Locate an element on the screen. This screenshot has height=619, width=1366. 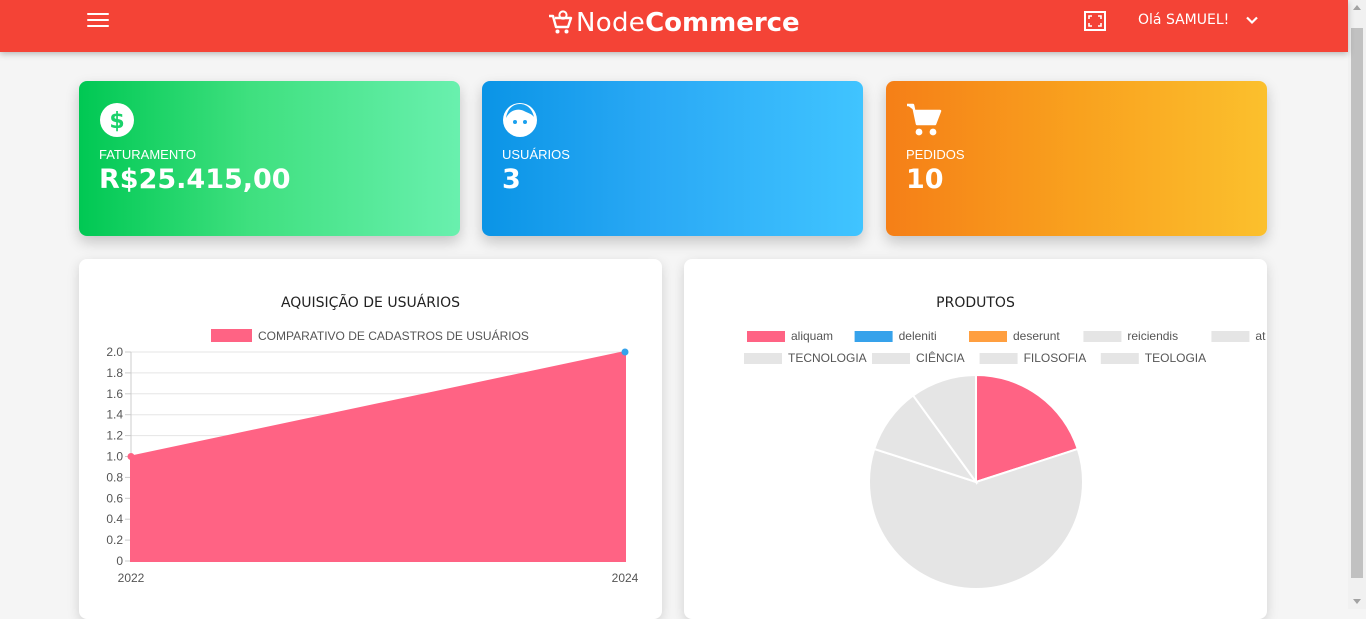
card-label: USUÁRIOS is located at coordinates (536, 154).